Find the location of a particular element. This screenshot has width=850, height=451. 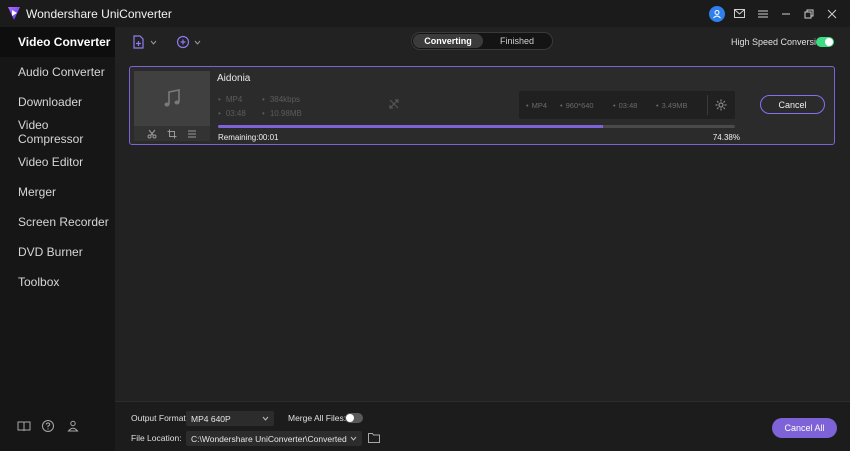

mail-button is located at coordinates (739, 13).